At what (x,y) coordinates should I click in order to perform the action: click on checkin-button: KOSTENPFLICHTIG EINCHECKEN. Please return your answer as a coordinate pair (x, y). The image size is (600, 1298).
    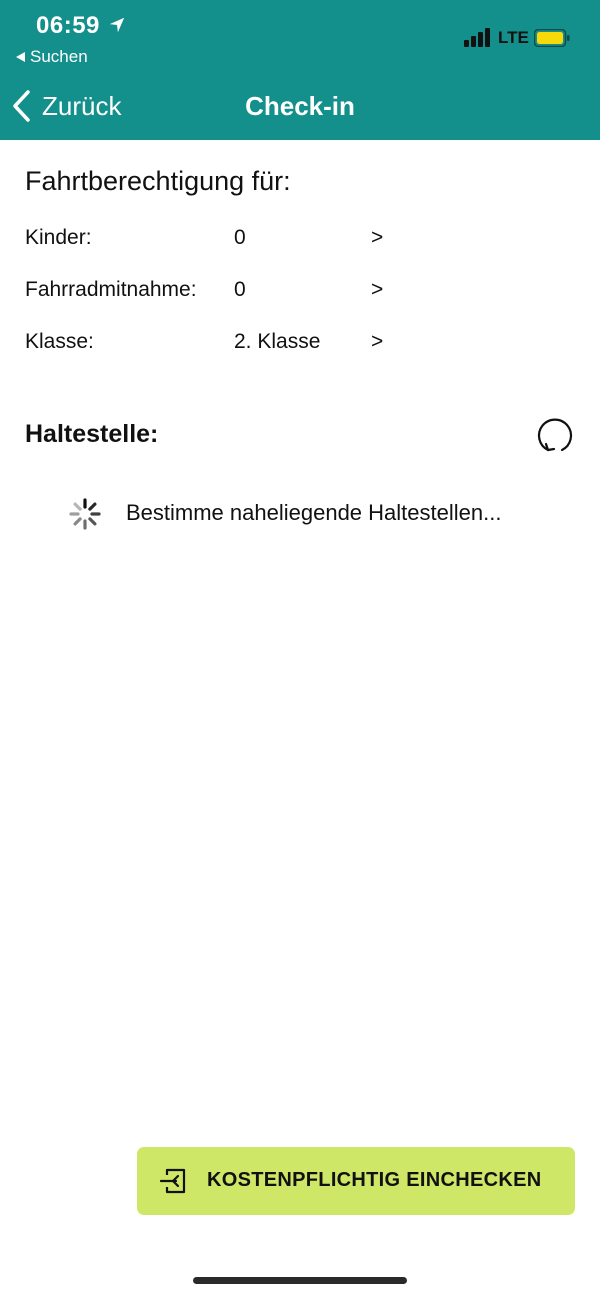
    Looking at the image, I should click on (356, 1181).